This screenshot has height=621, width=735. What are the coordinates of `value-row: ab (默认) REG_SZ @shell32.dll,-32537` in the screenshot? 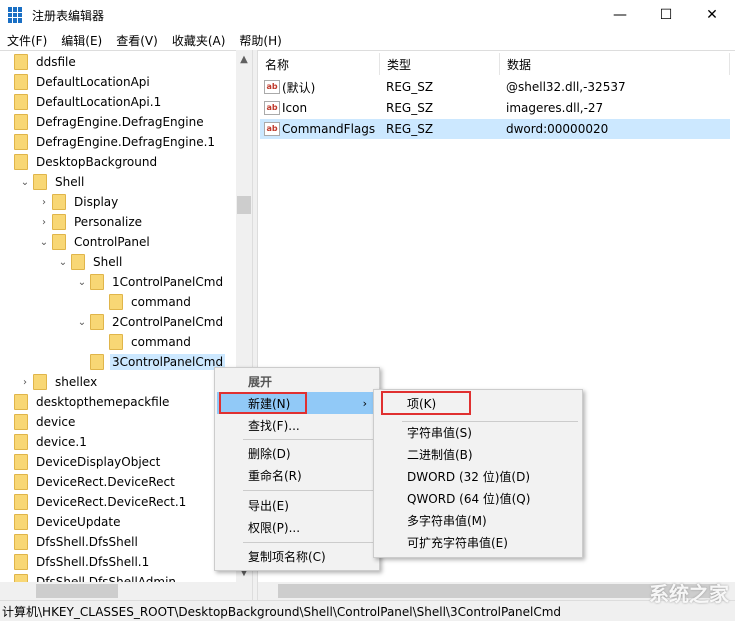 It's located at (495, 87).